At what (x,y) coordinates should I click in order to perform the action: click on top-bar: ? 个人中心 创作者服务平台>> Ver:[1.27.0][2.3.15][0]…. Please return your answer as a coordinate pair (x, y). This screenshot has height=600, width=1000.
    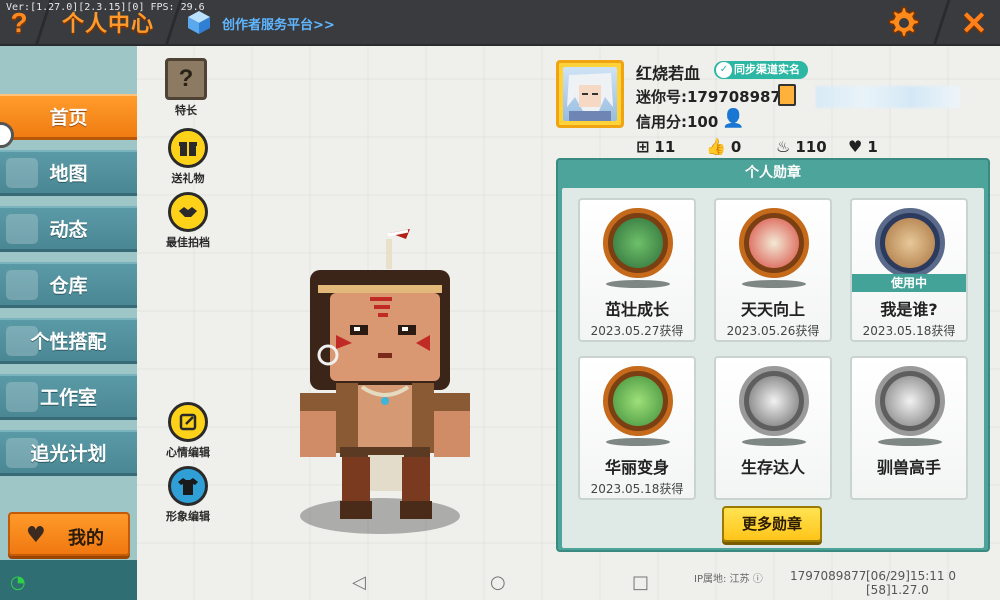
    Looking at the image, I should click on (500, 23).